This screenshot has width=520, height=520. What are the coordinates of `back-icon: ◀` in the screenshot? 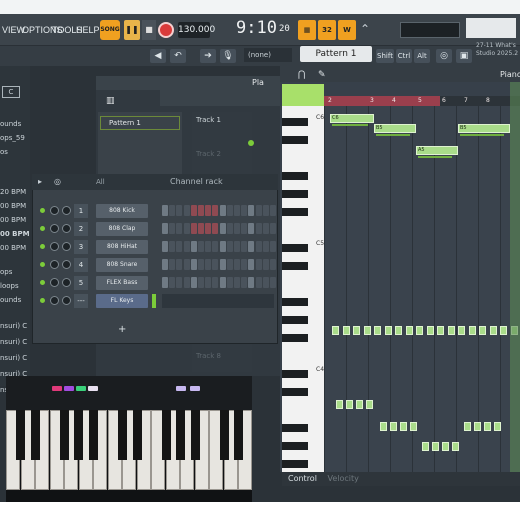 It's located at (158, 56).